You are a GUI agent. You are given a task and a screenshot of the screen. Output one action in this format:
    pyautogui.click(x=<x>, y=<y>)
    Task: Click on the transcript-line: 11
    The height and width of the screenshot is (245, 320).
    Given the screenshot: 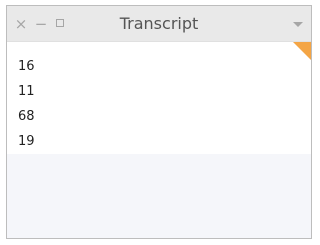 What is the action you would take?
    pyautogui.click(x=26, y=91)
    